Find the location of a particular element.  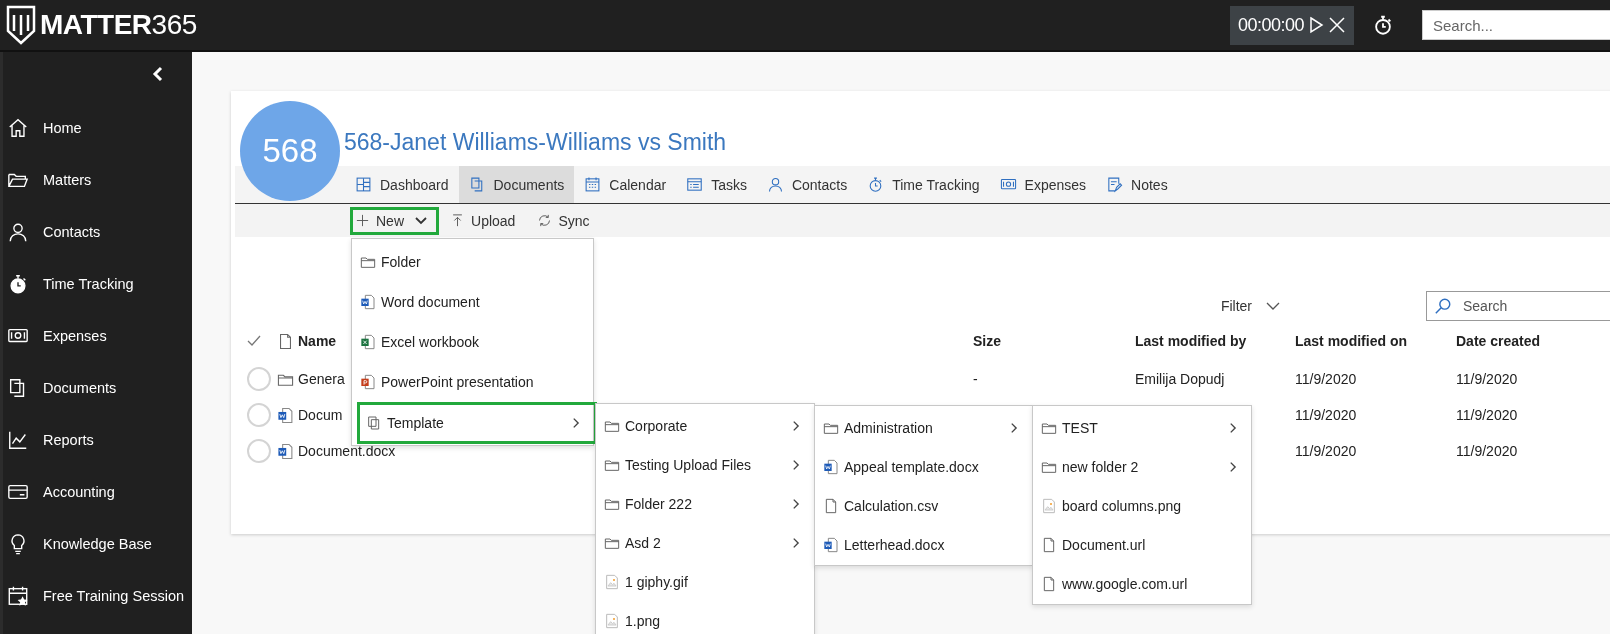

tab: Time Tracking is located at coordinates (923, 184).